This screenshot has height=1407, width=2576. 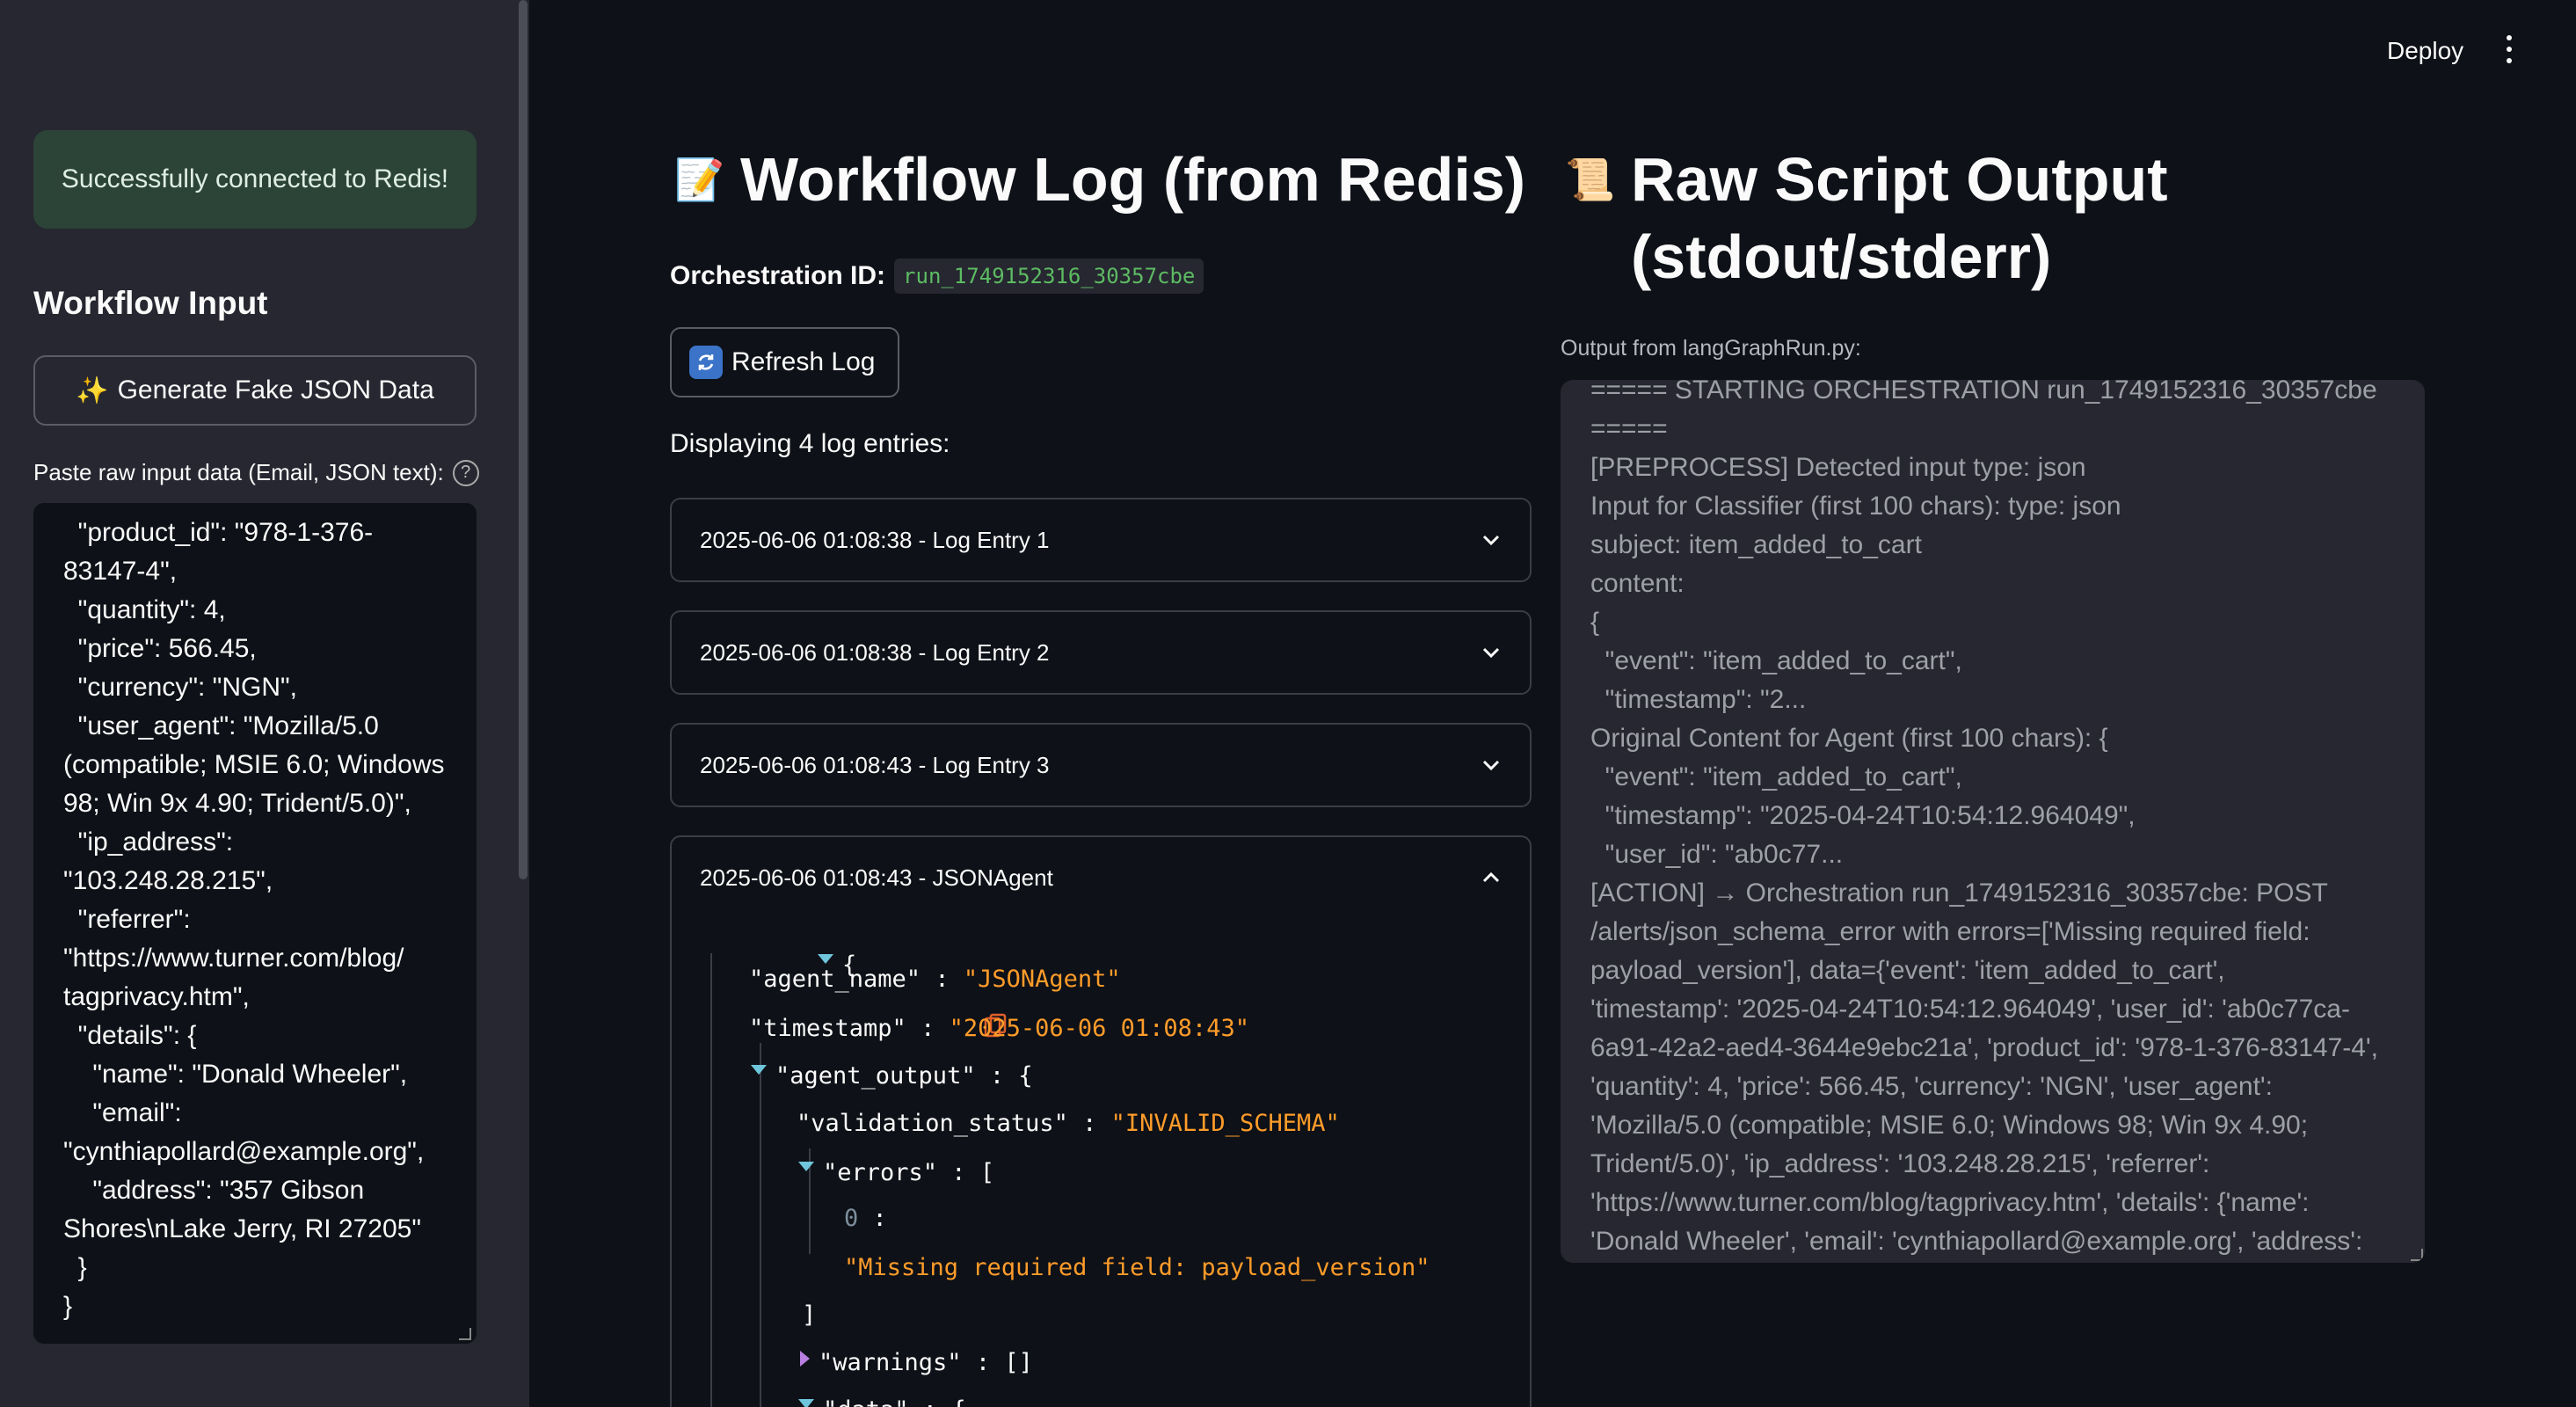 What do you see at coordinates (150, 303) in the screenshot?
I see `workflow-input-title: Workflow Input` at bounding box center [150, 303].